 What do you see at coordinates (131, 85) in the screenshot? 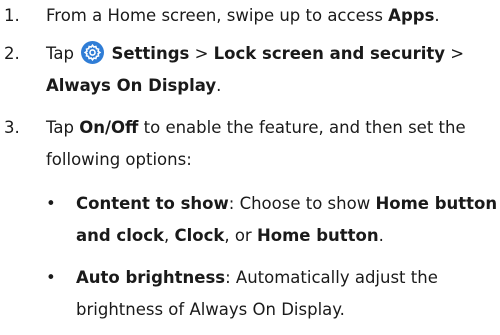
I see `always-on-display-label: Always On Display` at bounding box center [131, 85].